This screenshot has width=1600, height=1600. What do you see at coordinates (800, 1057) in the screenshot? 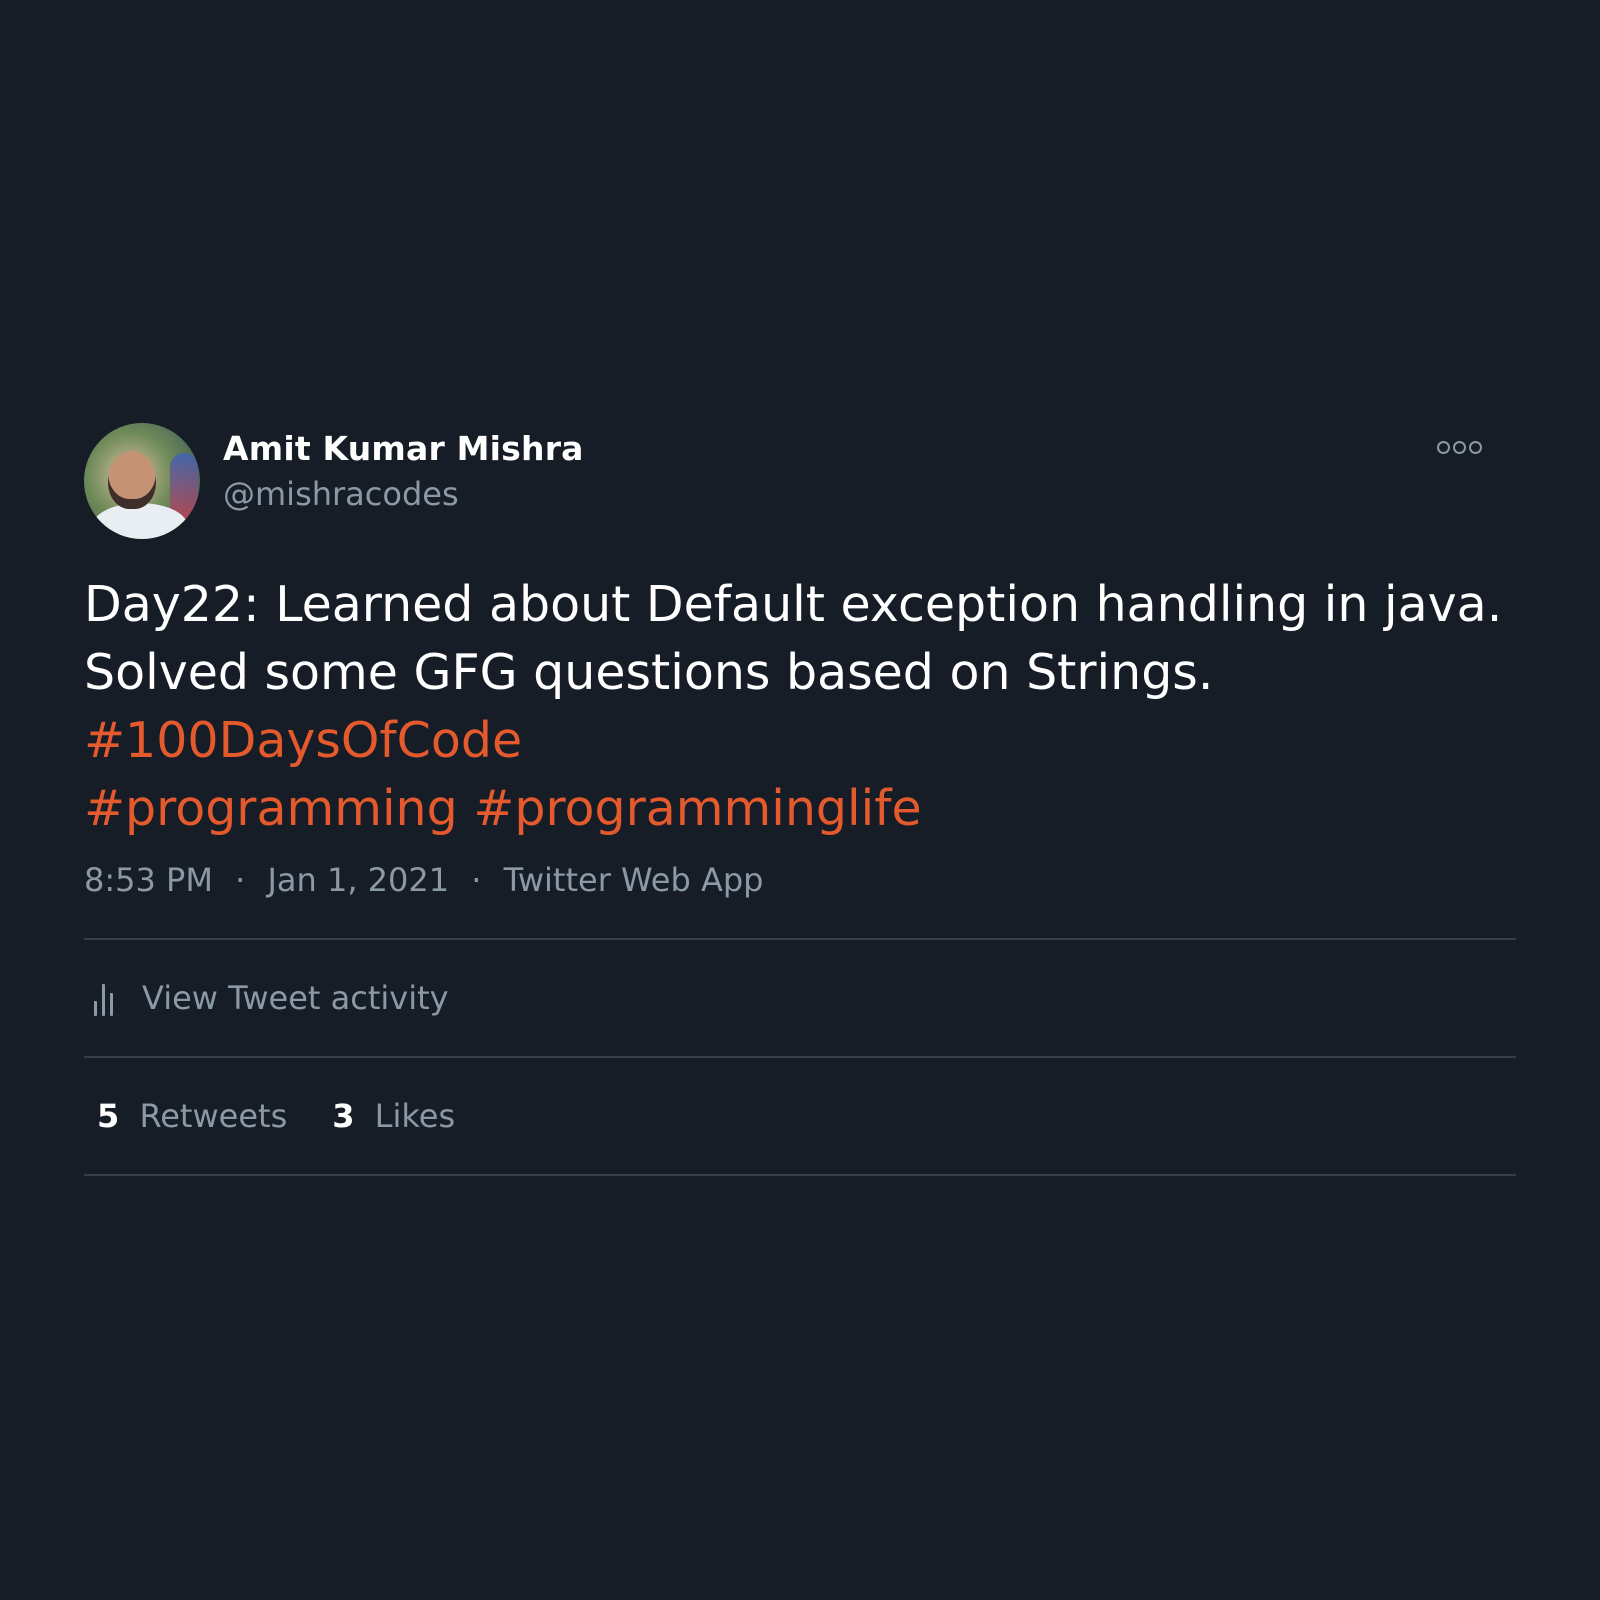
I see `divider-middle` at bounding box center [800, 1057].